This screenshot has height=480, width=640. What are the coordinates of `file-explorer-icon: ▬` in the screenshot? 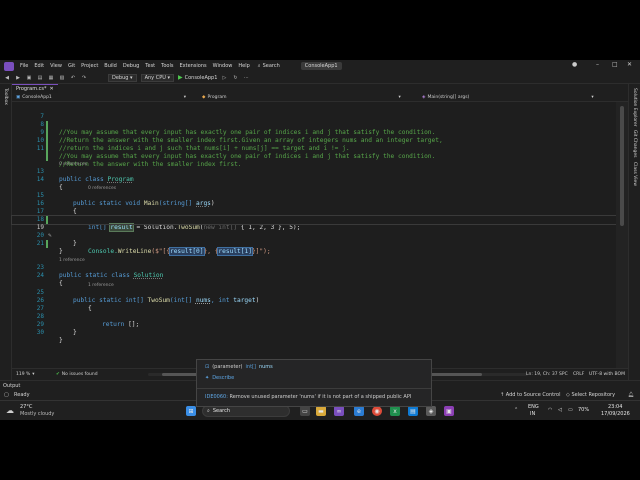 It's located at (321, 411).